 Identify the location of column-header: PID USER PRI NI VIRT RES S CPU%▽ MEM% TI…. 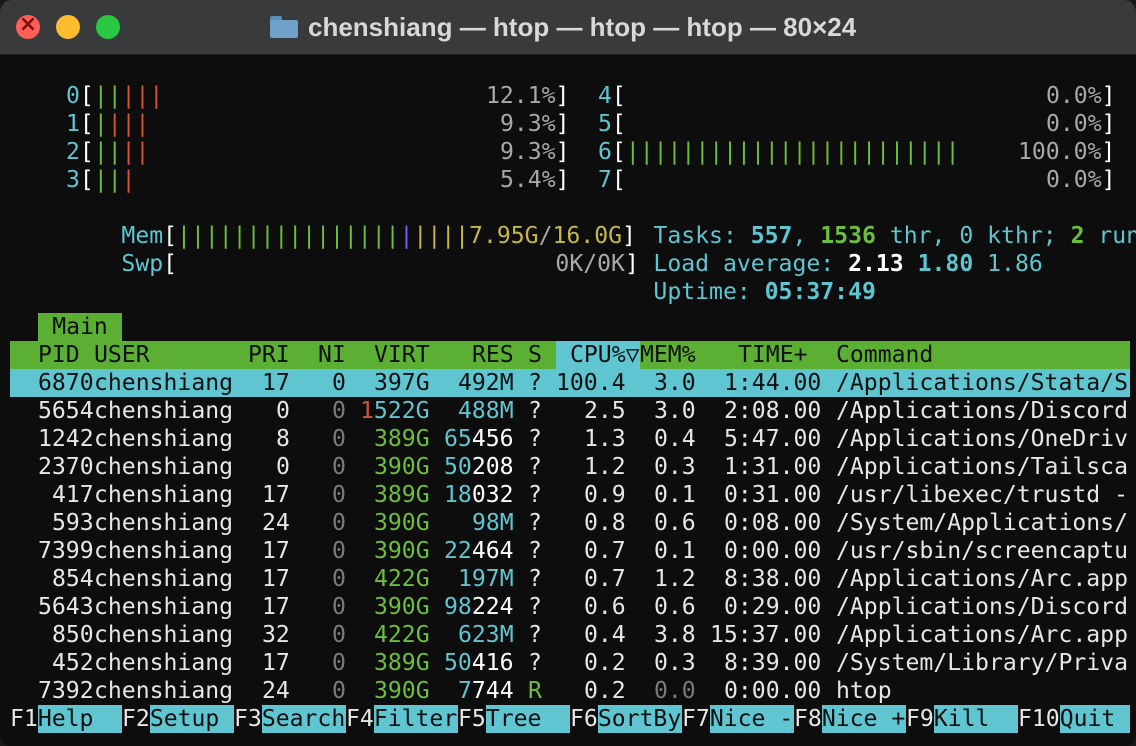
(570, 355).